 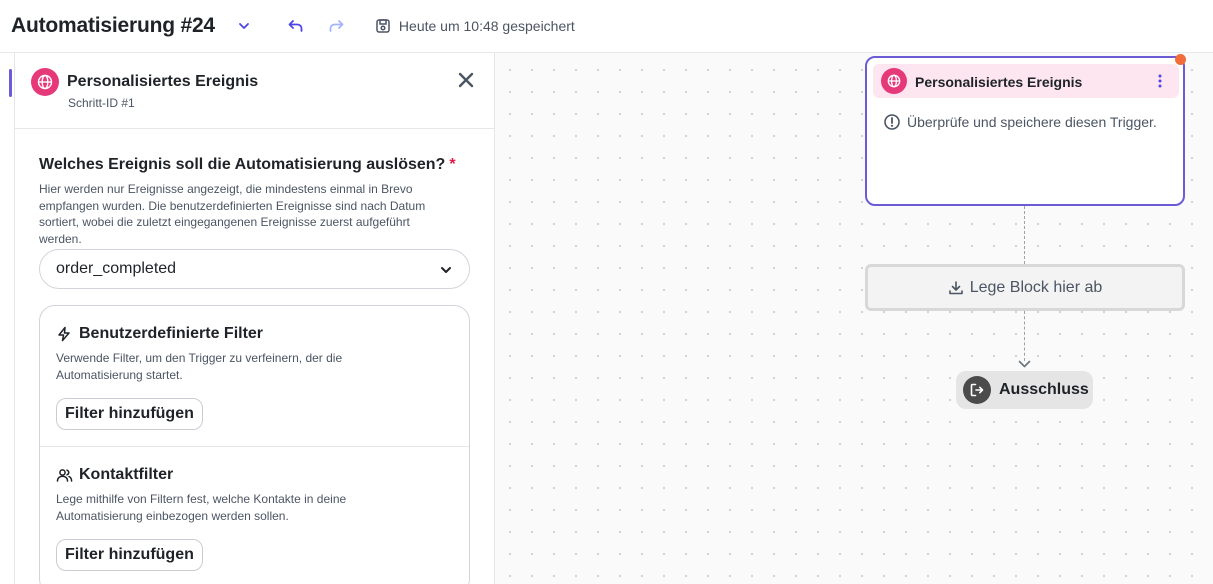 What do you see at coordinates (64, 334) in the screenshot?
I see `bolt-icon` at bounding box center [64, 334].